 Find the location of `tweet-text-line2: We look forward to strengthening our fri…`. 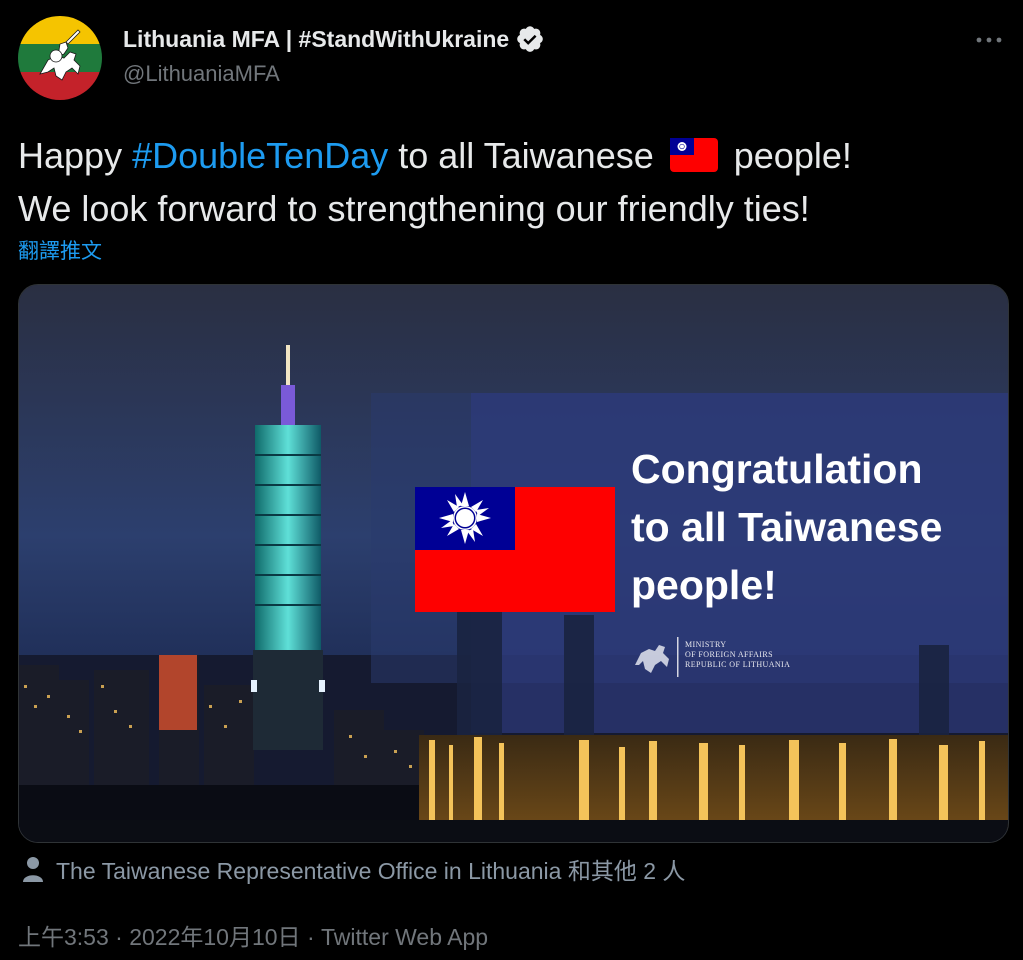

tweet-text-line2: We look forward to strengthening our fri… is located at coordinates (414, 208).